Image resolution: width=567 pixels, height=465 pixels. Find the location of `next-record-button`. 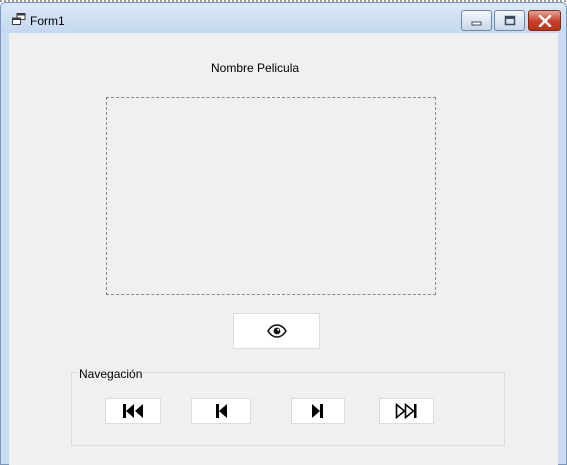

next-record-button is located at coordinates (318, 411).